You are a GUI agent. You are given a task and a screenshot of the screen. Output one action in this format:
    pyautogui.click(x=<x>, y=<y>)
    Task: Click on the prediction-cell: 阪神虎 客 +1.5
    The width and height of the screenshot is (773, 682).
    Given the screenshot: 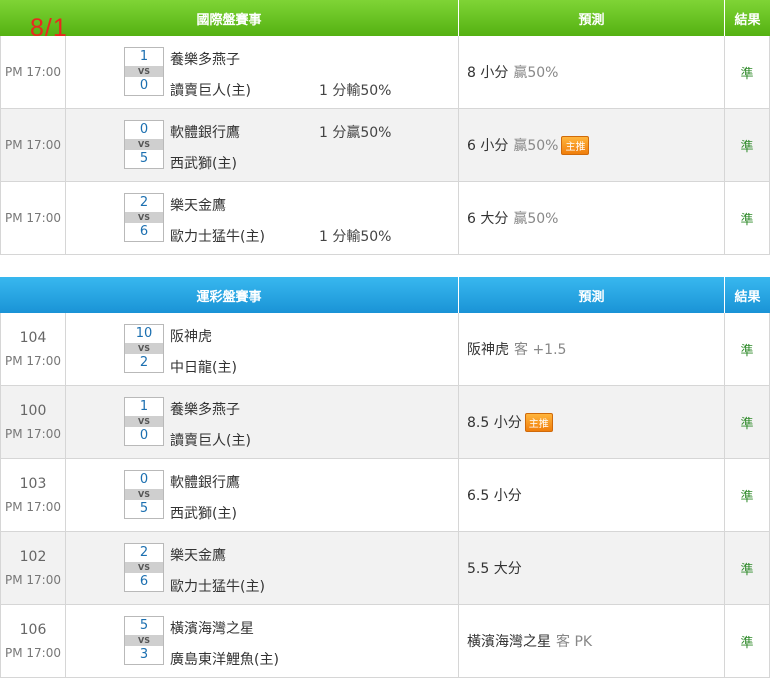 What is the action you would take?
    pyautogui.click(x=592, y=349)
    